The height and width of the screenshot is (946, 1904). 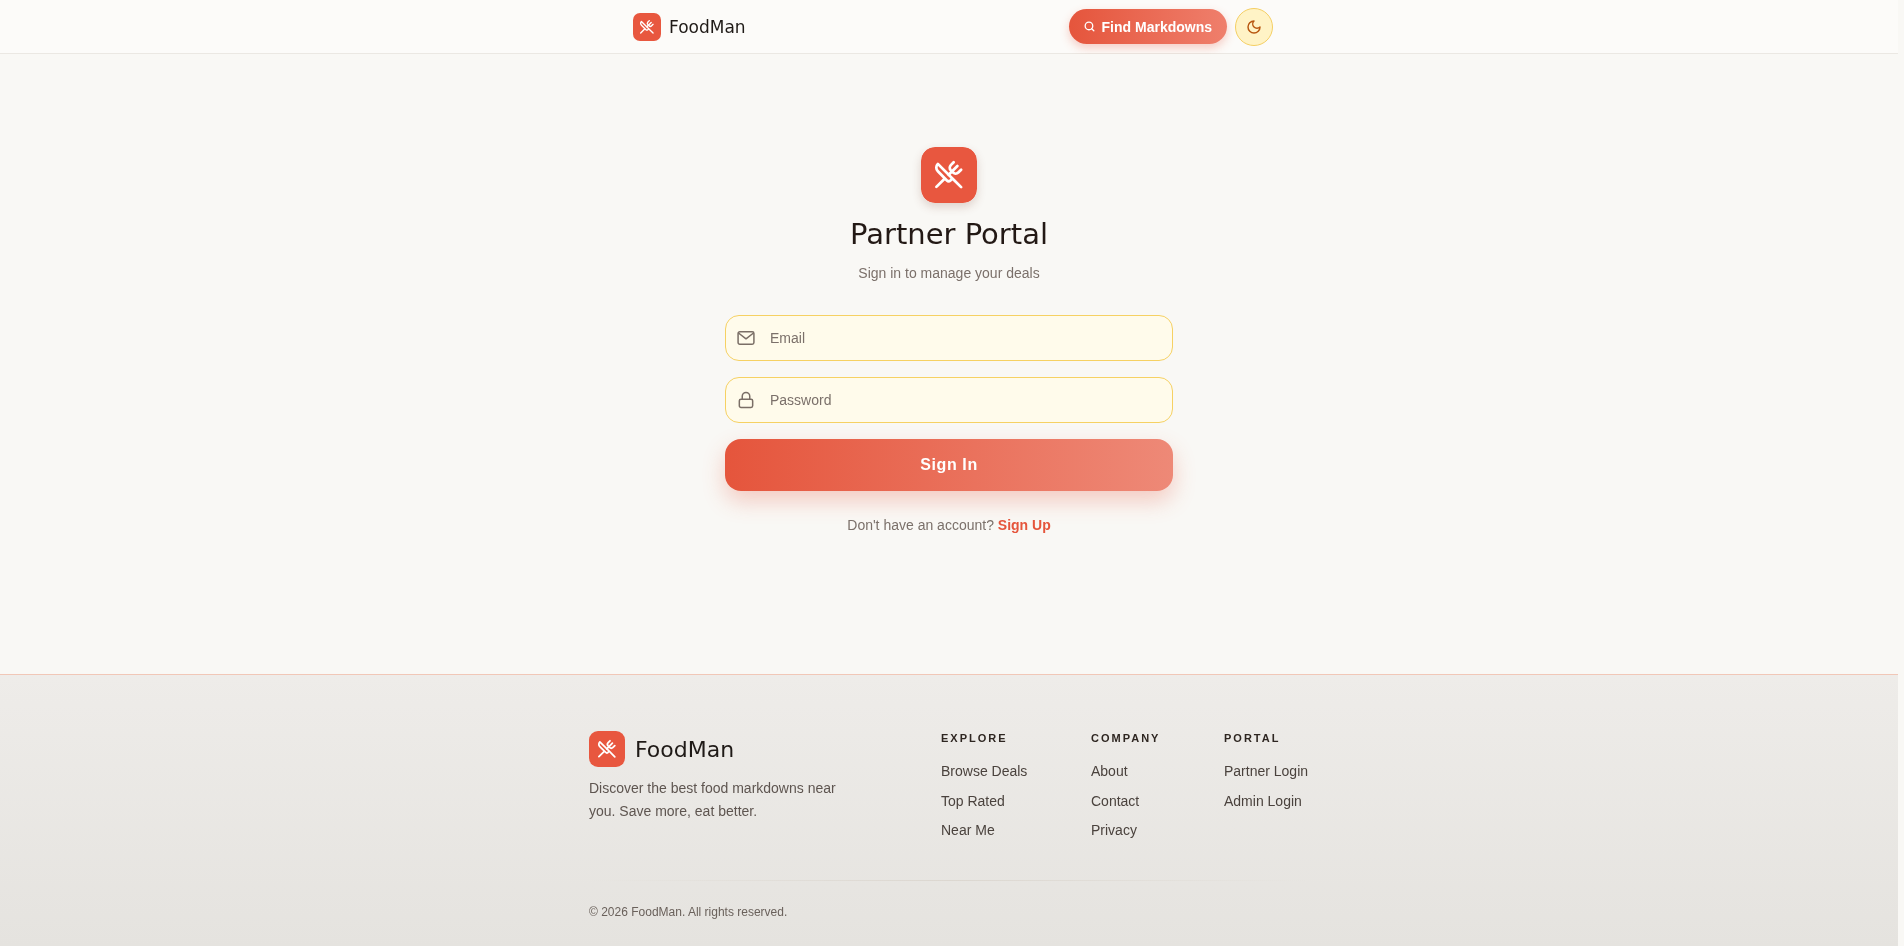 What do you see at coordinates (968, 830) in the screenshot?
I see `footer-link: Near Me` at bounding box center [968, 830].